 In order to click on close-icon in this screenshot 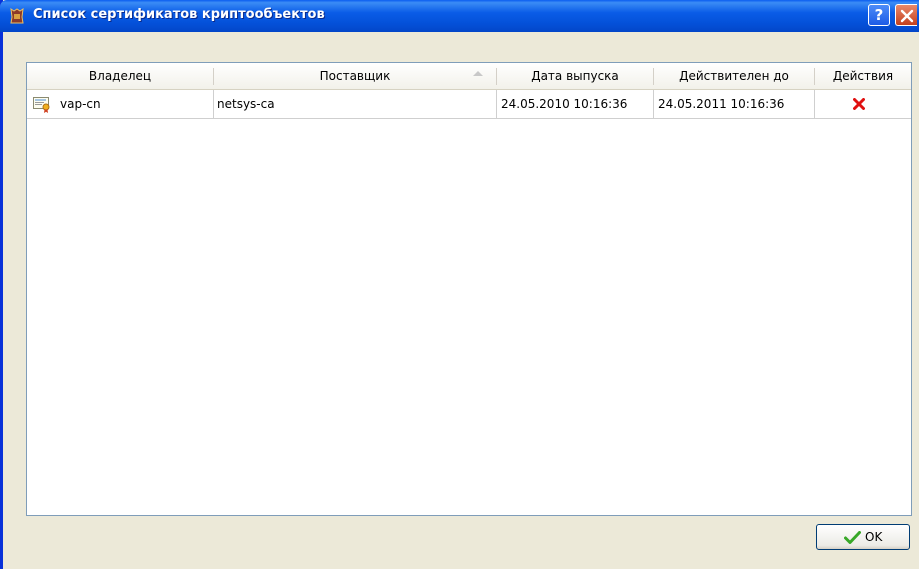, I will do `click(907, 16)`.